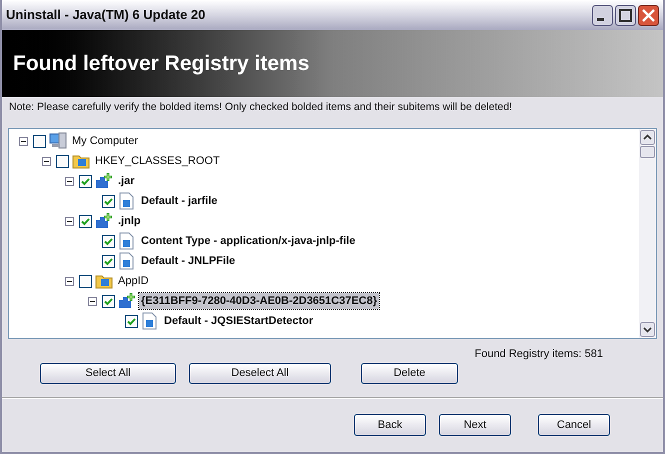 This screenshot has height=454, width=665. What do you see at coordinates (126, 181) in the screenshot?
I see `tree-item: .jar` at bounding box center [126, 181].